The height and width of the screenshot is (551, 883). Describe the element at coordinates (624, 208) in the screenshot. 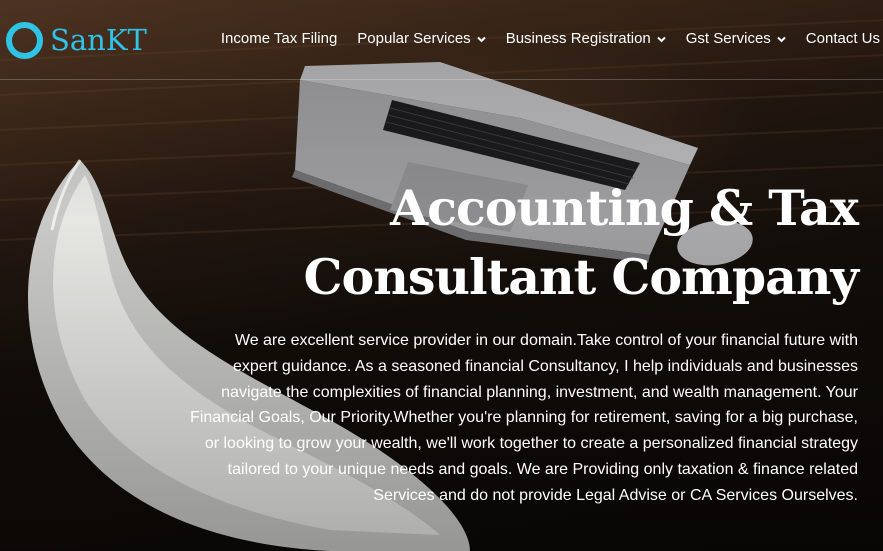

I see `hero-headline-line-1: Accounting & Tax` at that location.